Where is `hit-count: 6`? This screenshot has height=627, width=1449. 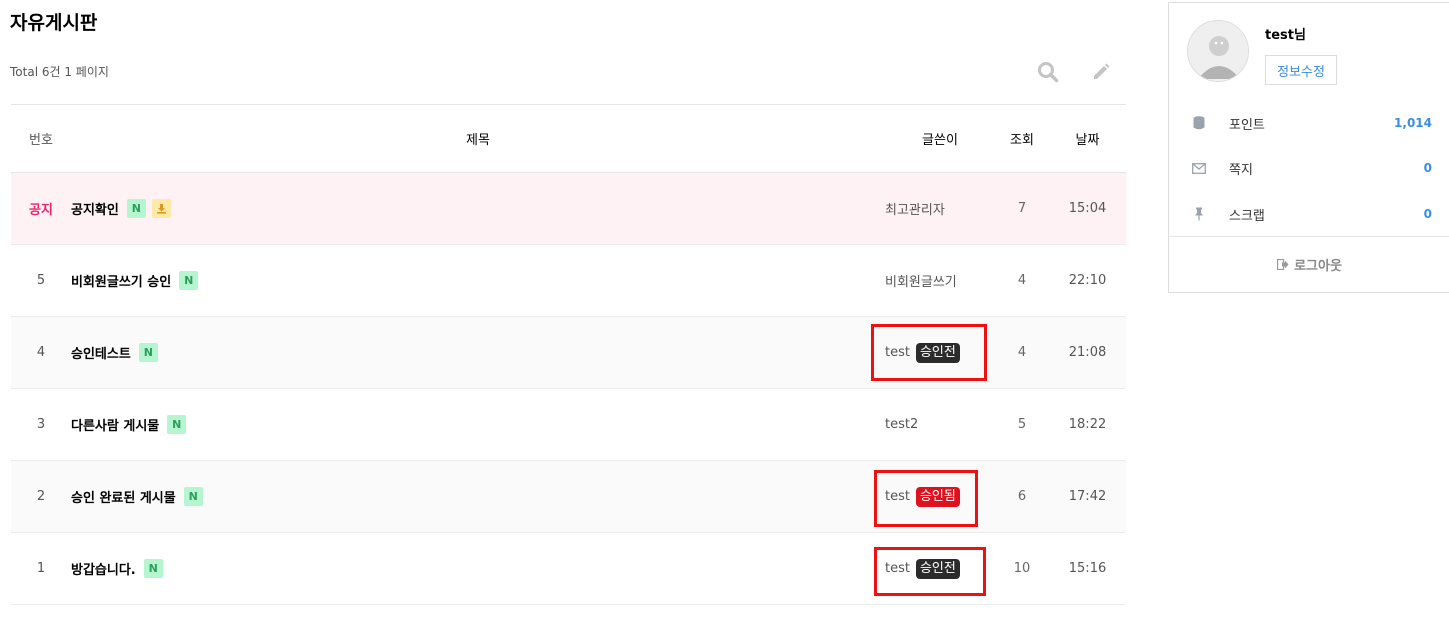 hit-count: 6 is located at coordinates (1022, 496).